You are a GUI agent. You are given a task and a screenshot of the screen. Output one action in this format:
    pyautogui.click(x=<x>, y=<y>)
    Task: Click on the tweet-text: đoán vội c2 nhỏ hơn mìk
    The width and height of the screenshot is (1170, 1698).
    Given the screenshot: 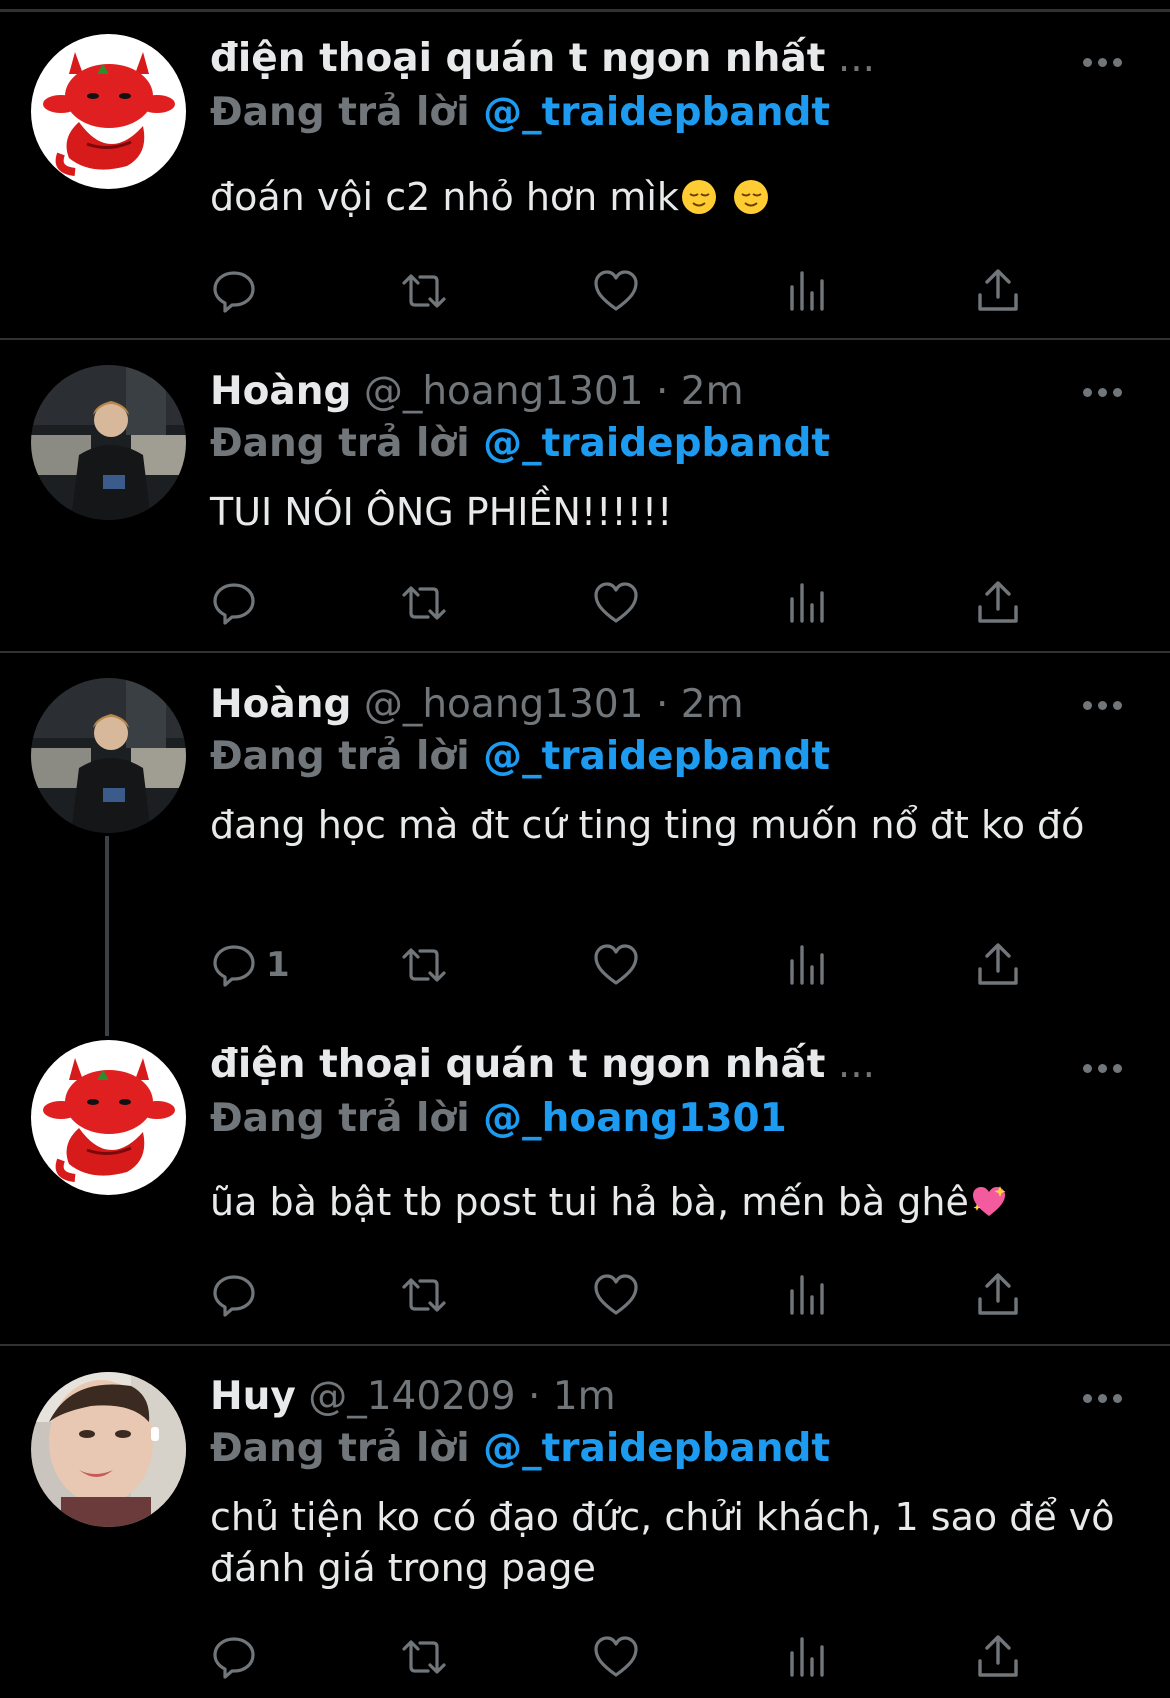 What is the action you would take?
    pyautogui.click(x=675, y=197)
    